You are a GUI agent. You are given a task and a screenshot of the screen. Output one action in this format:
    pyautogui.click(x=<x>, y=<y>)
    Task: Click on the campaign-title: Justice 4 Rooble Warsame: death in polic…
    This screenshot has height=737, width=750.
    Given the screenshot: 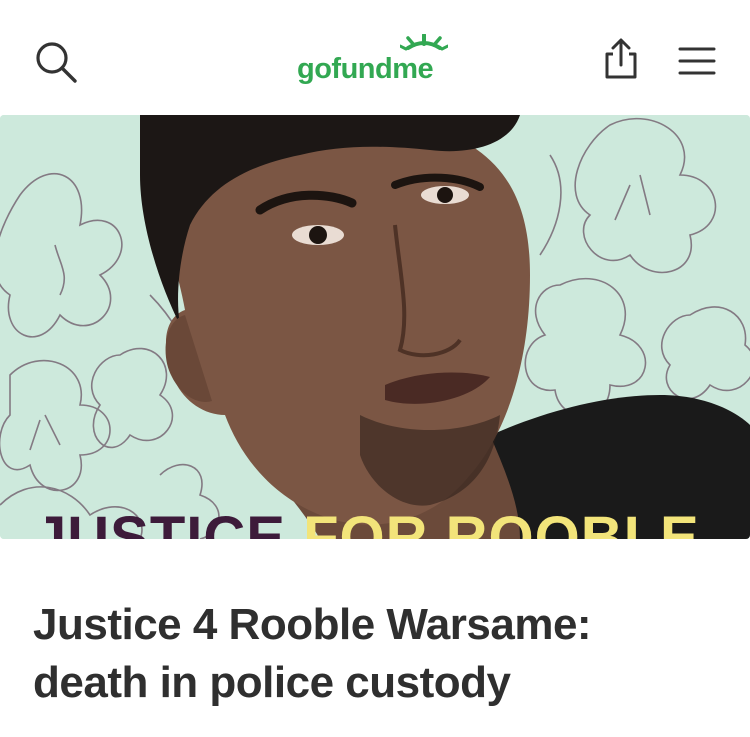 What is the action you would take?
    pyautogui.click(x=378, y=654)
    